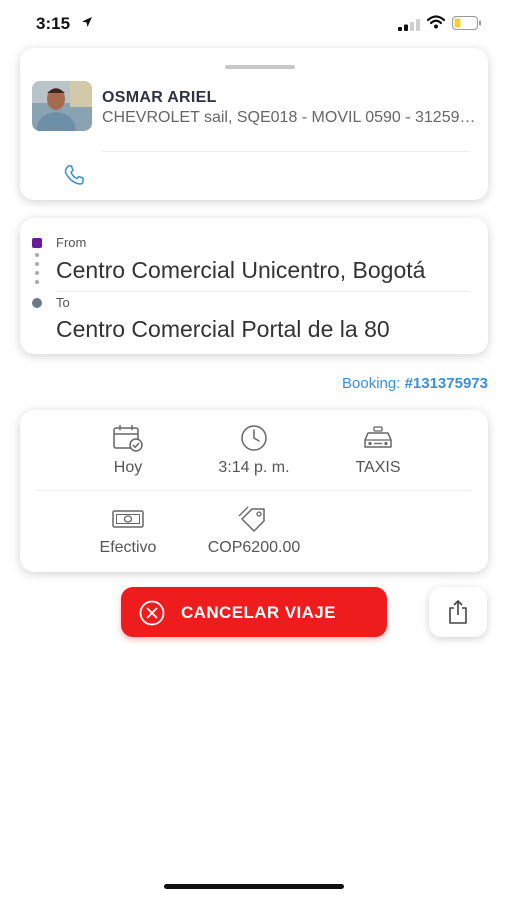 The height and width of the screenshot is (900, 507). Describe the element at coordinates (260, 67) in the screenshot. I see `sheet-grabber` at that location.